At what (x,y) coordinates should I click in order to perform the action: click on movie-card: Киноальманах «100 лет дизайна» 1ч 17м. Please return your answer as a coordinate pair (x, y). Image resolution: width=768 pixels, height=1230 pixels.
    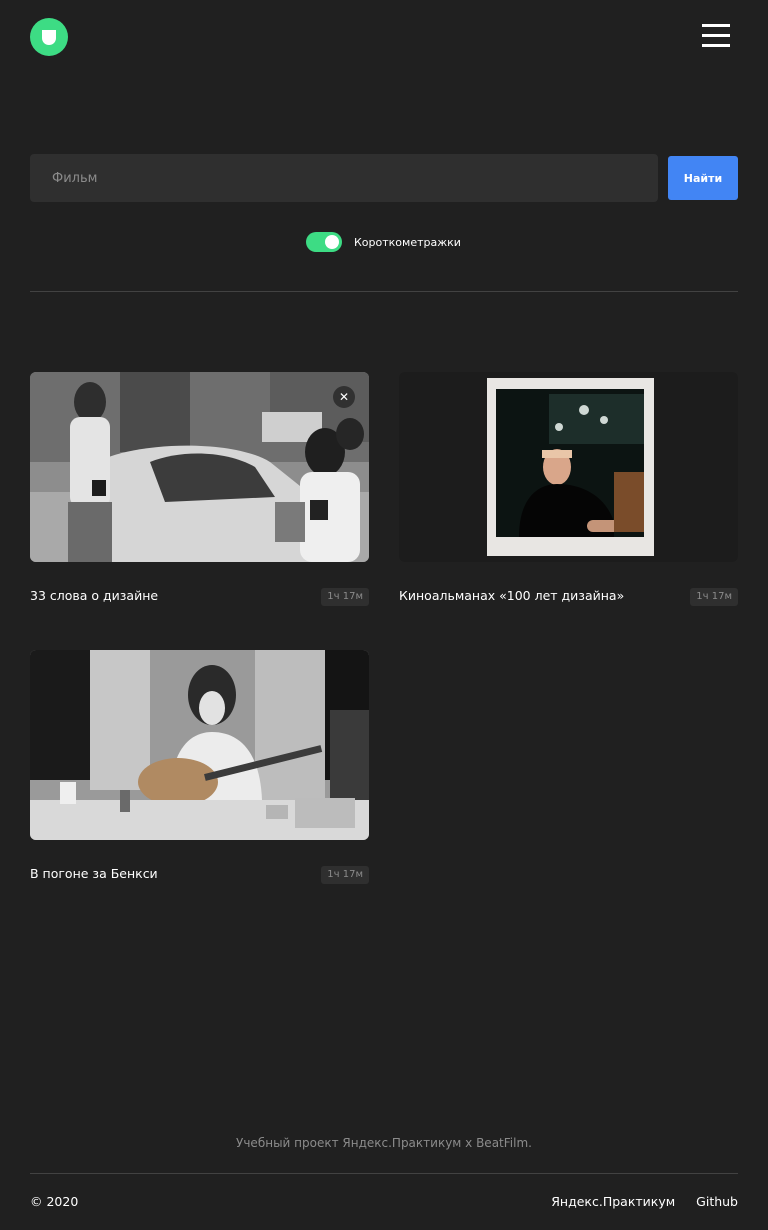
    Looking at the image, I should click on (568, 489).